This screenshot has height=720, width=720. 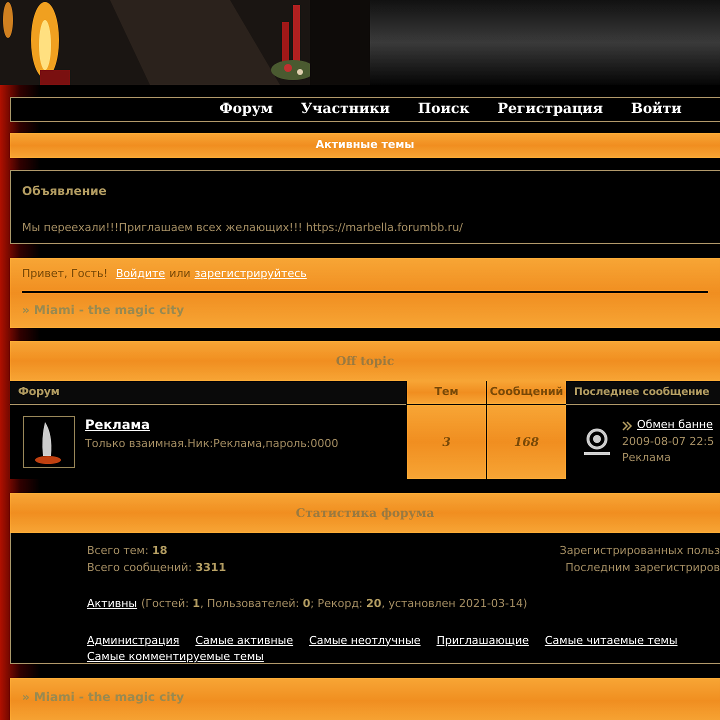 I want to click on stats-title: Статистика форума, so click(x=365, y=513).